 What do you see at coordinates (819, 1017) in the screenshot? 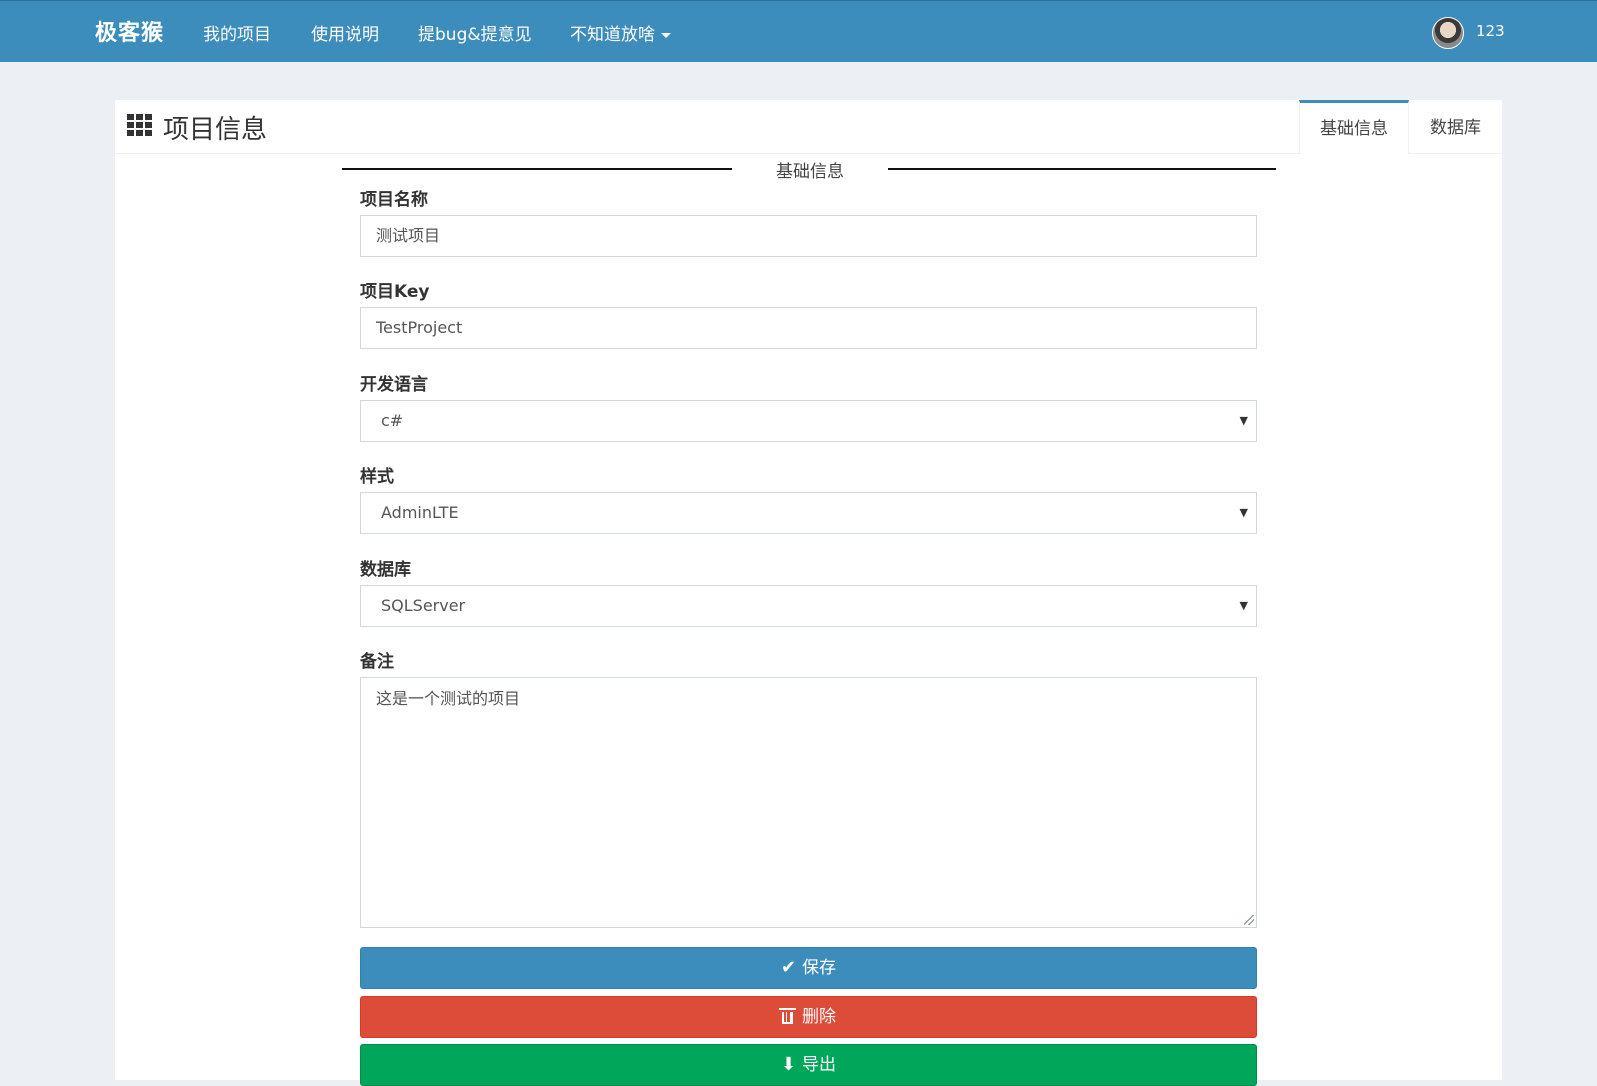
I see `delete-button-label: 删除` at bounding box center [819, 1017].